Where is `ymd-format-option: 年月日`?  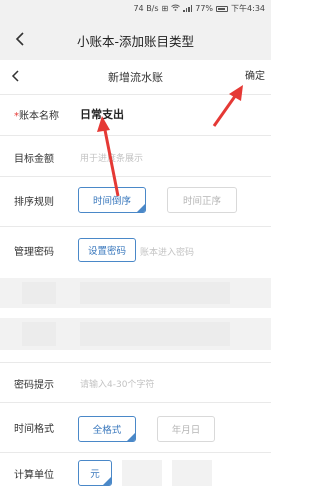 ymd-format-option: 年月日 is located at coordinates (186, 429).